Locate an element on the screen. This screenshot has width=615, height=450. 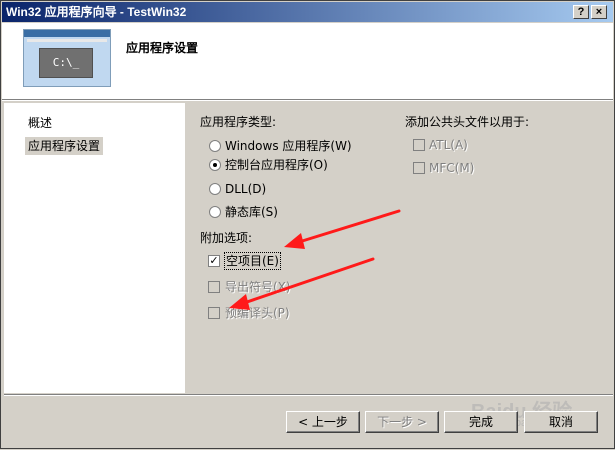
annotation-arrow-top is located at coordinates (342, 229).